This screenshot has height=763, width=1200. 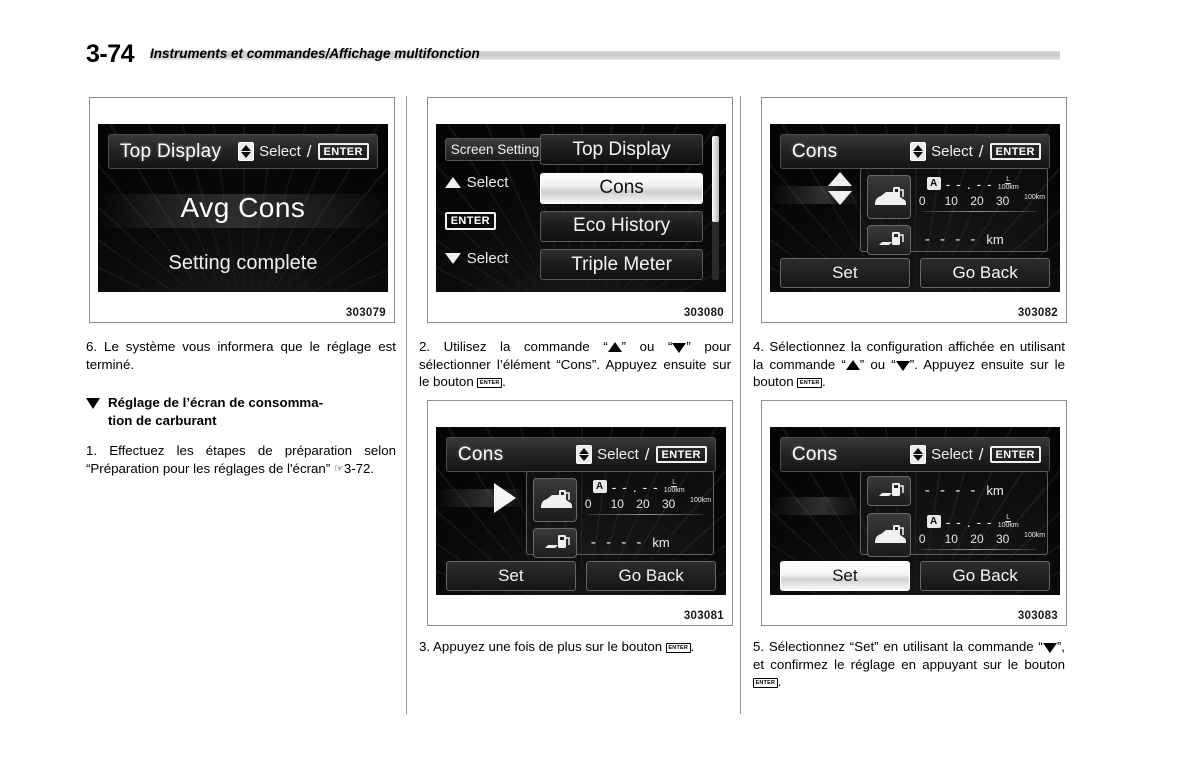 What do you see at coordinates (915, 273) in the screenshot?
I see `lcd-button-row: Set Go Back` at bounding box center [915, 273].